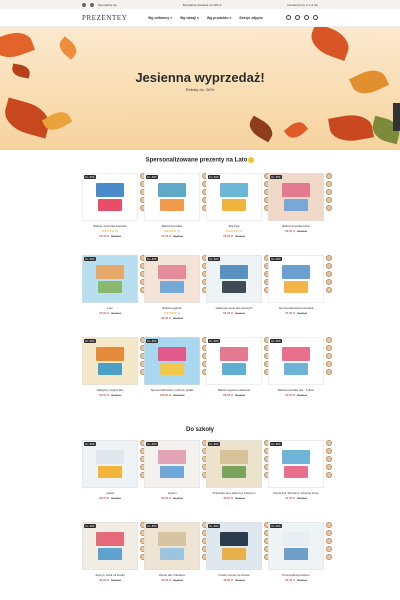  What do you see at coordinates (306, 17) in the screenshot?
I see `heart-icon` at bounding box center [306, 17].